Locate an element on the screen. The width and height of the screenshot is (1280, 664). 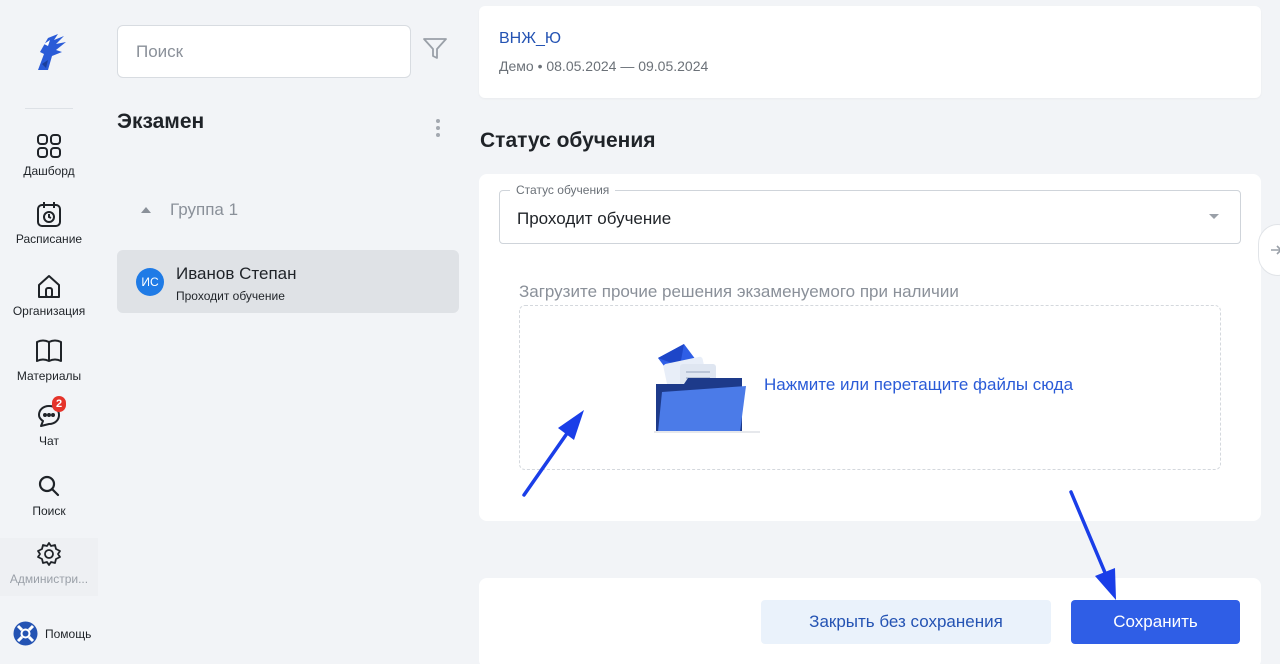
dashboard-icon is located at coordinates (49, 146).